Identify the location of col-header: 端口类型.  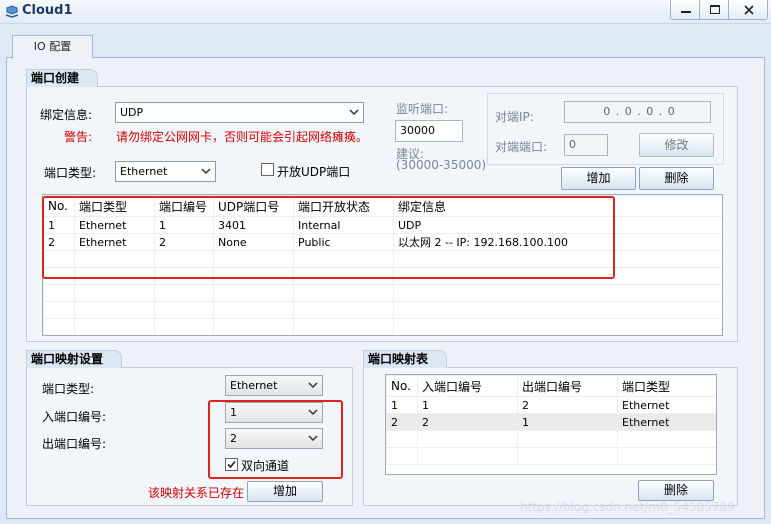
(666, 386).